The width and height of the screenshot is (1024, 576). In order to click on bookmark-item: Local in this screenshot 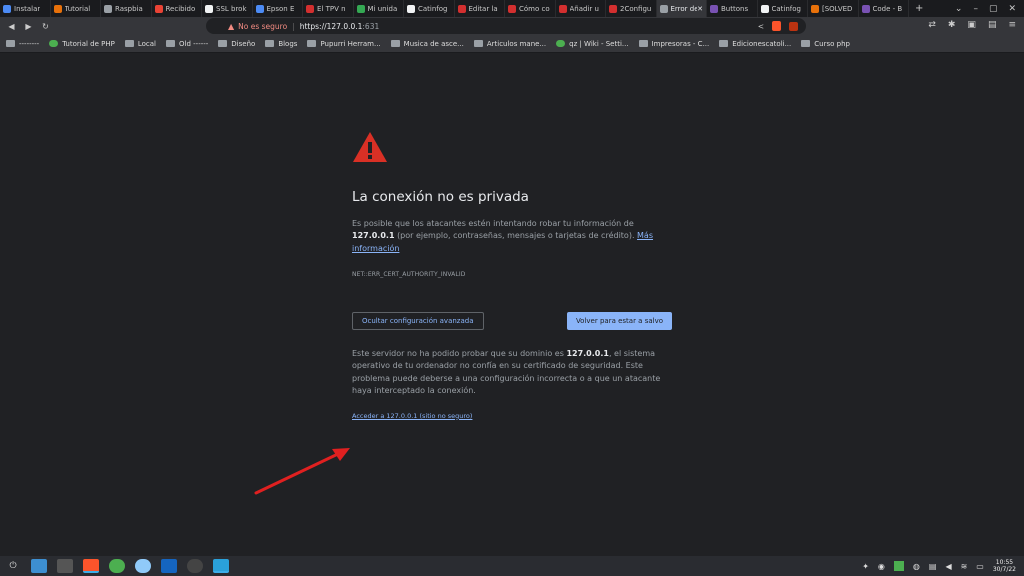, I will do `click(140, 43)`.